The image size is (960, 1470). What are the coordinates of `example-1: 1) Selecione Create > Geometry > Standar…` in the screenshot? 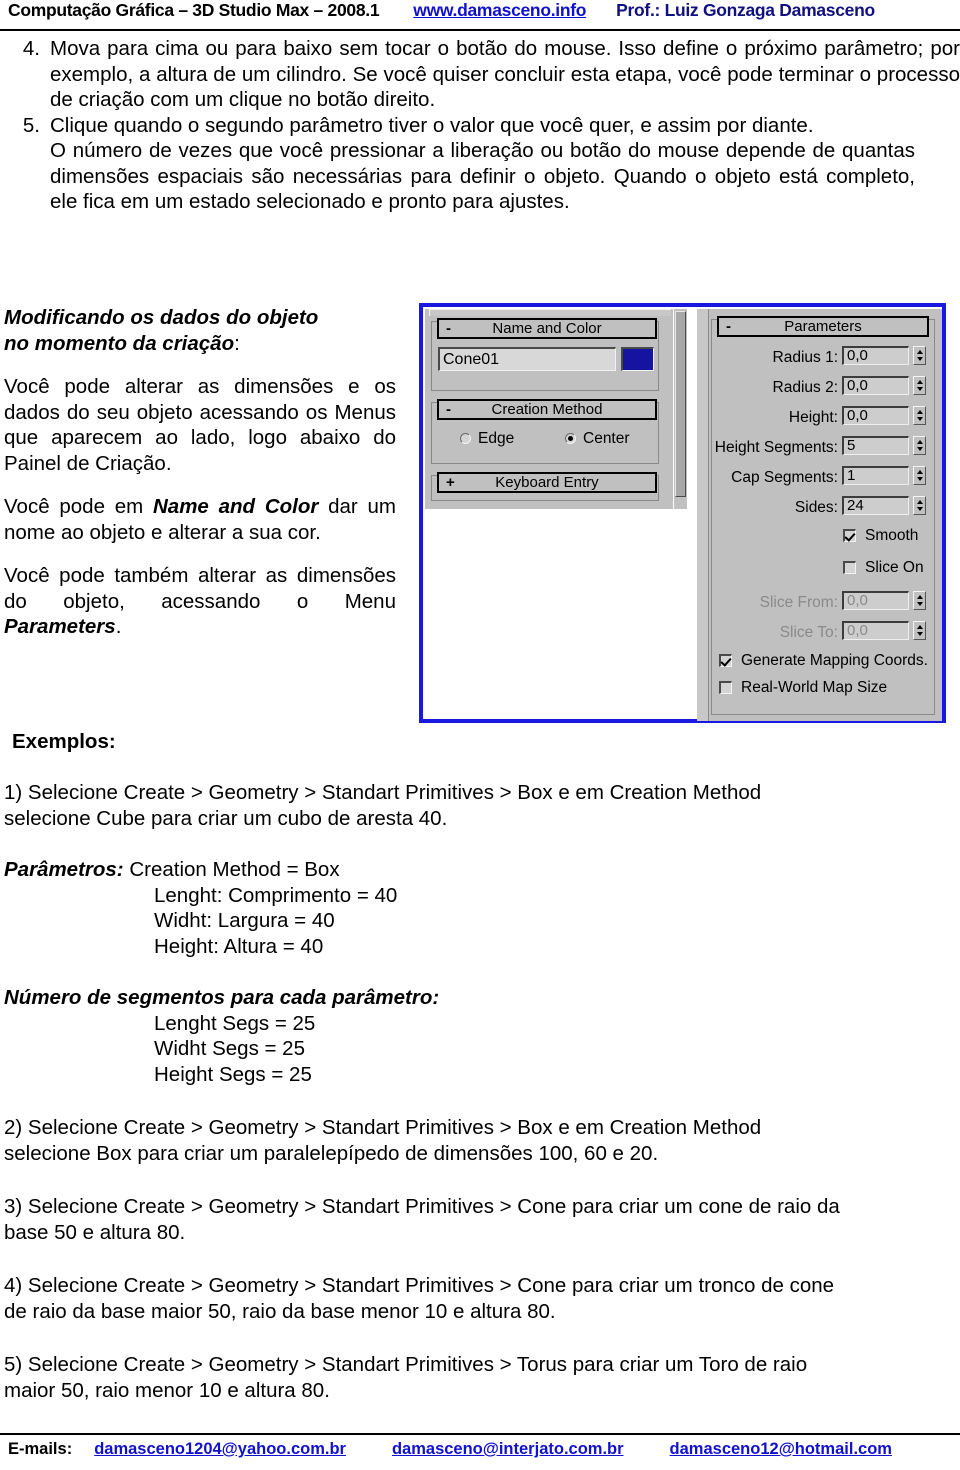 It's located at (480, 805).